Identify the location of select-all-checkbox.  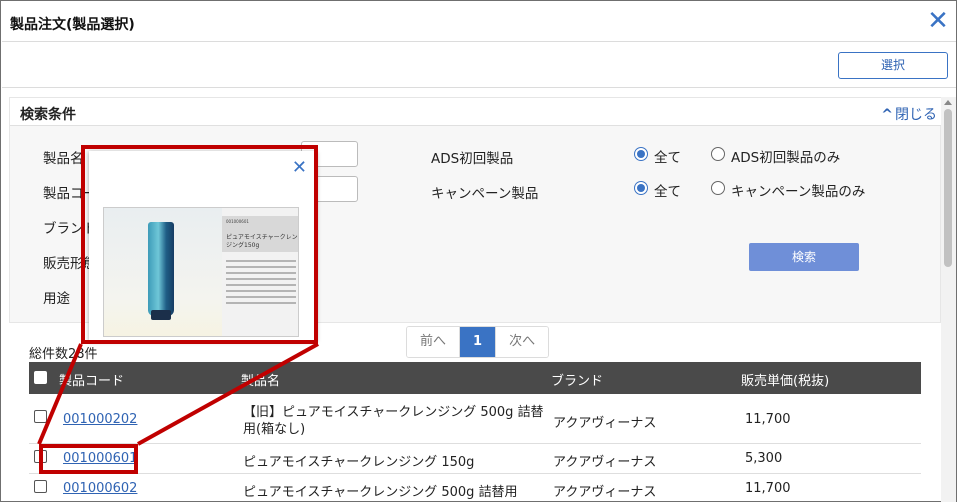
(40, 377).